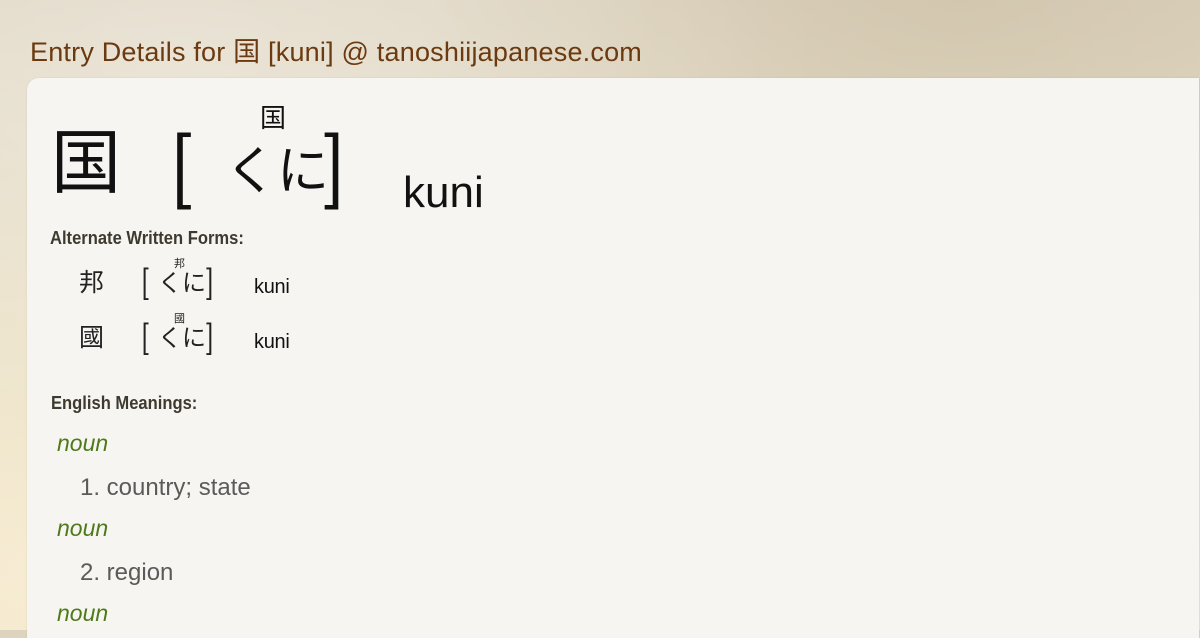  What do you see at coordinates (277, 172) in the screenshot?
I see `headword-kana: くに` at bounding box center [277, 172].